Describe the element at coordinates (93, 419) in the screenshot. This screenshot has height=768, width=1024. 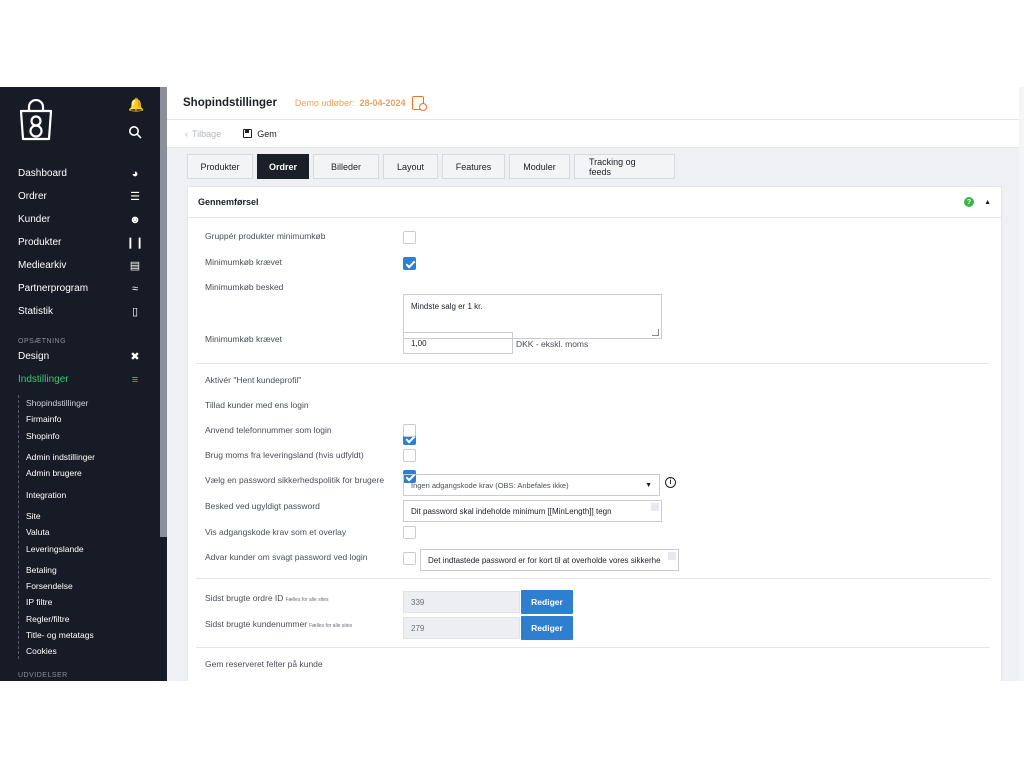
I see `submenu-item-companyinfo: Firmainfo` at that location.